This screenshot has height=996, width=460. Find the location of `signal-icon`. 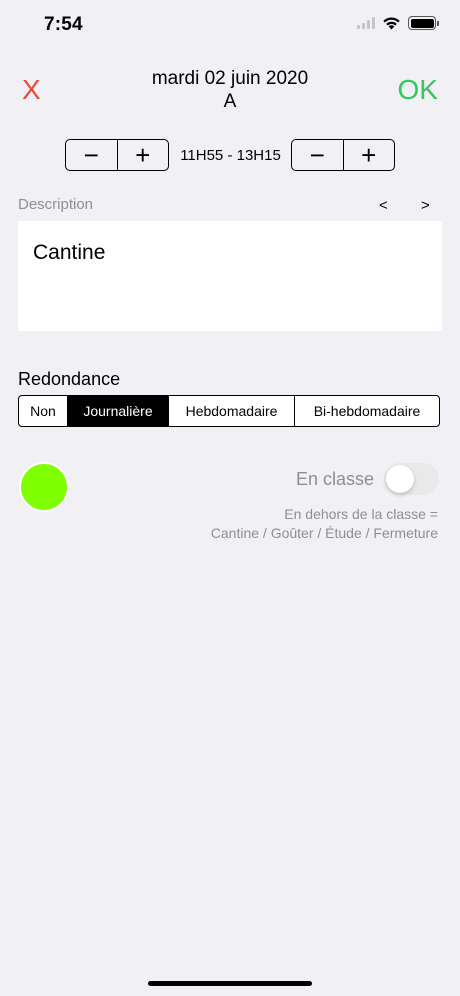

signal-icon is located at coordinates (366, 23).